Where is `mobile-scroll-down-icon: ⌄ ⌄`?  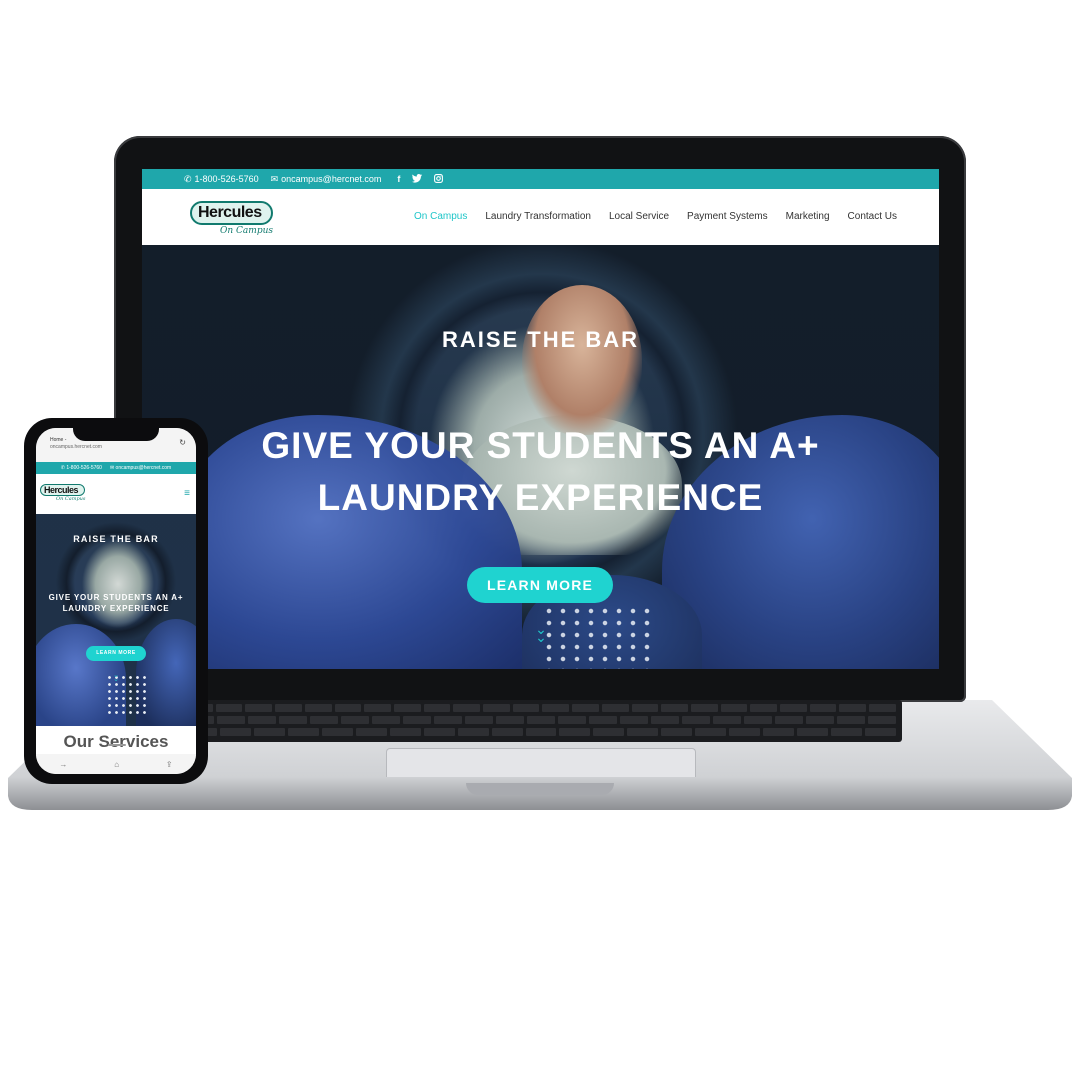
mobile-scroll-down-icon: ⌄ ⌄ is located at coordinates (116, 677).